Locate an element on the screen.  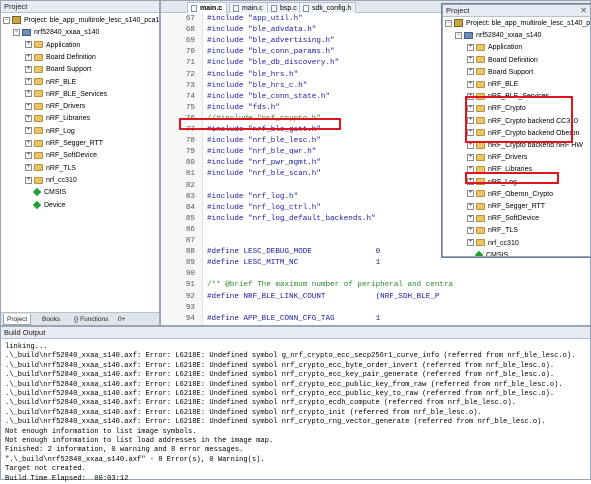
group-nrf-ble-services: + nRF_BLE_Services is located at coordinates (66, 95).